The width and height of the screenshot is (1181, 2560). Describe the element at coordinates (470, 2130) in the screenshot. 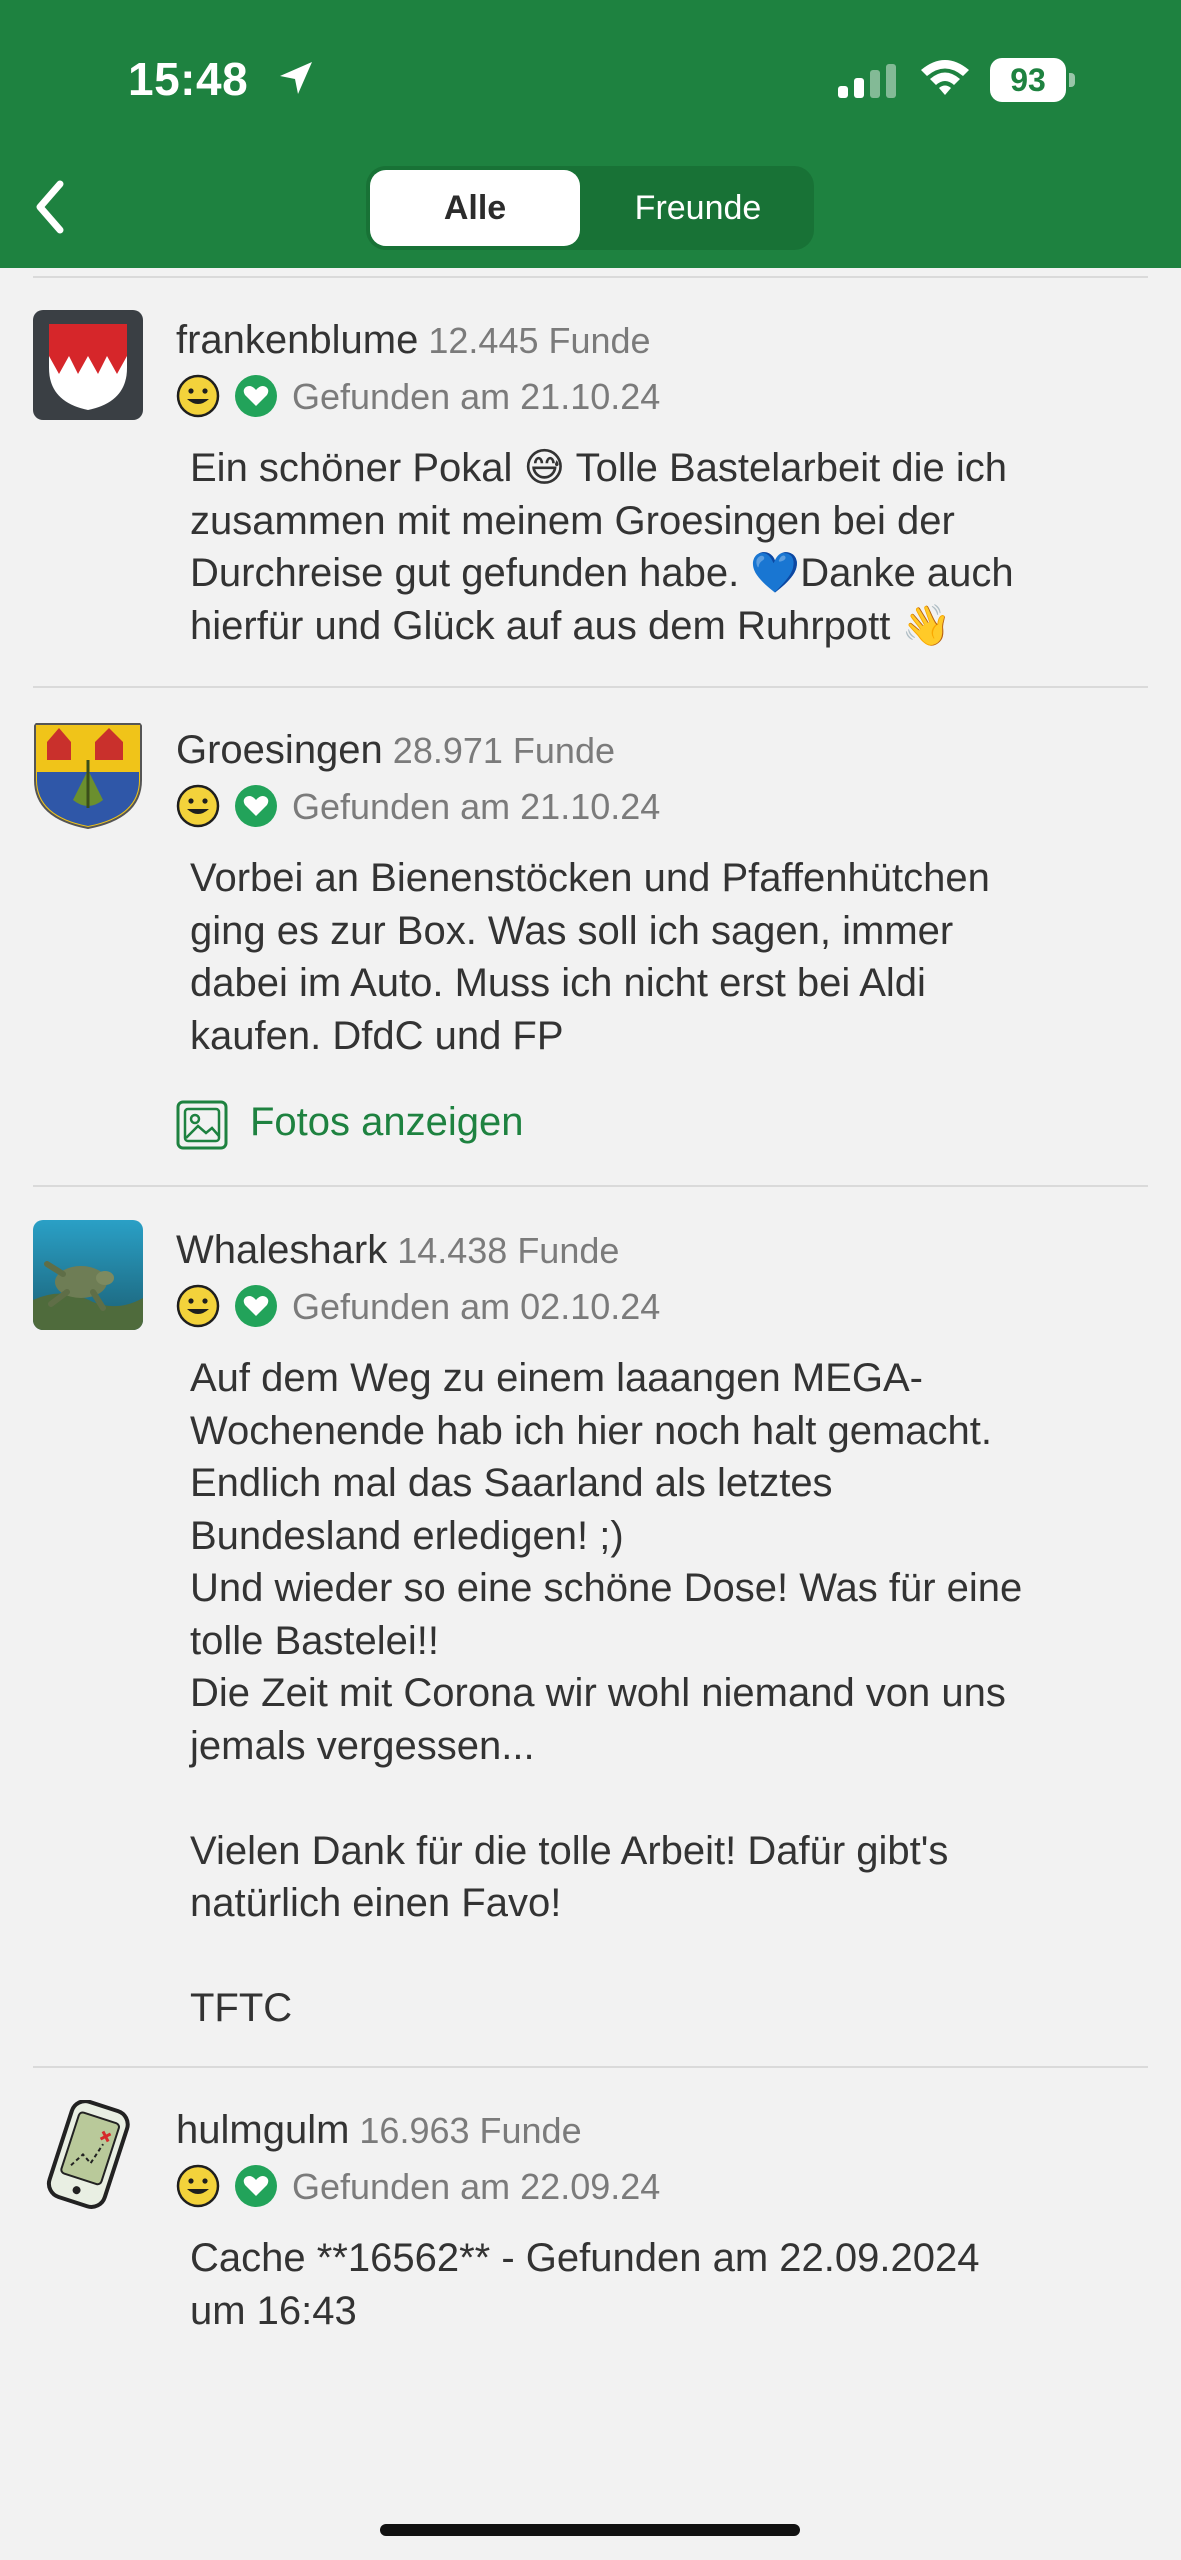

I see `find-count: 16.963 Funde` at that location.